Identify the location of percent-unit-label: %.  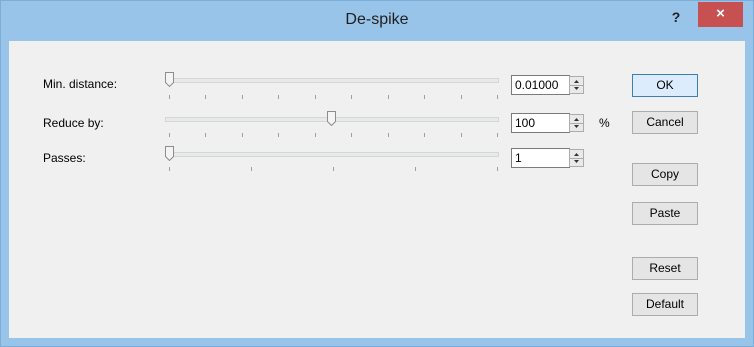
(604, 123).